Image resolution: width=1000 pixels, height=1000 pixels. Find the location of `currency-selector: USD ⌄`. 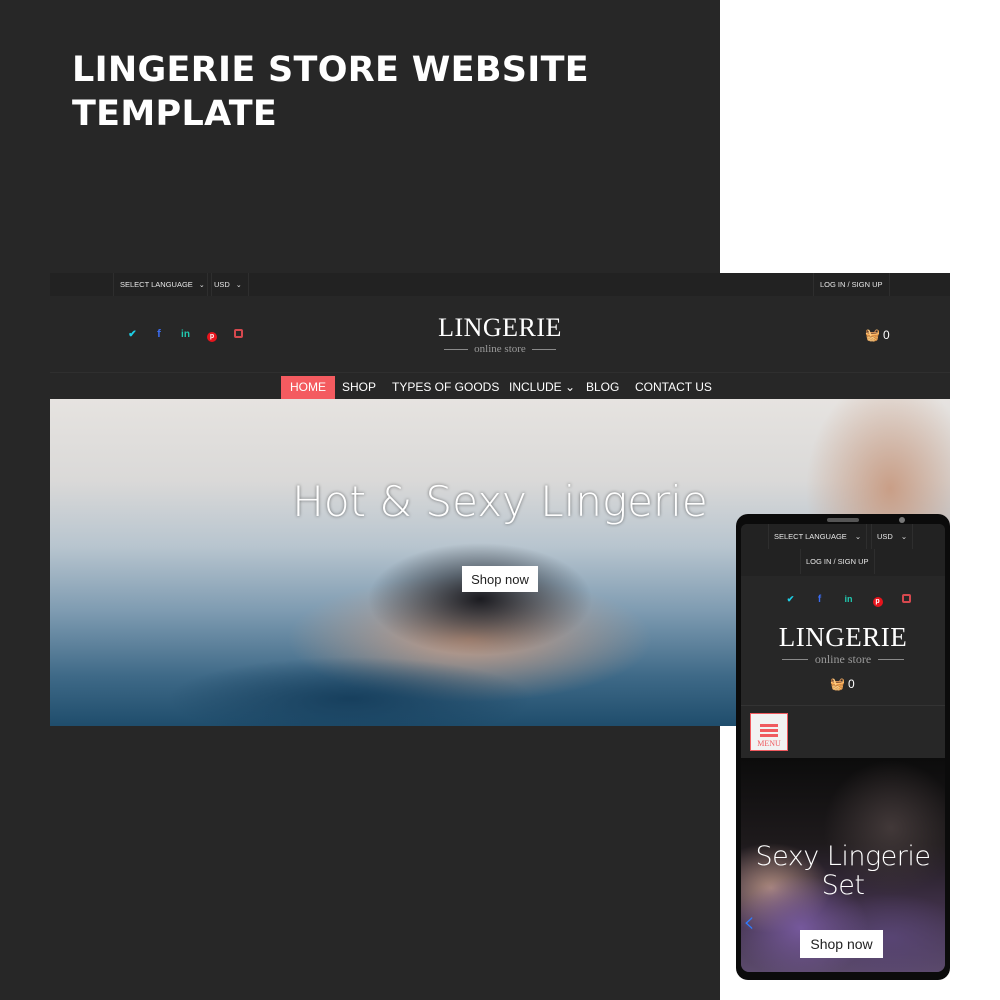

currency-selector: USD ⌄ is located at coordinates (228, 284).